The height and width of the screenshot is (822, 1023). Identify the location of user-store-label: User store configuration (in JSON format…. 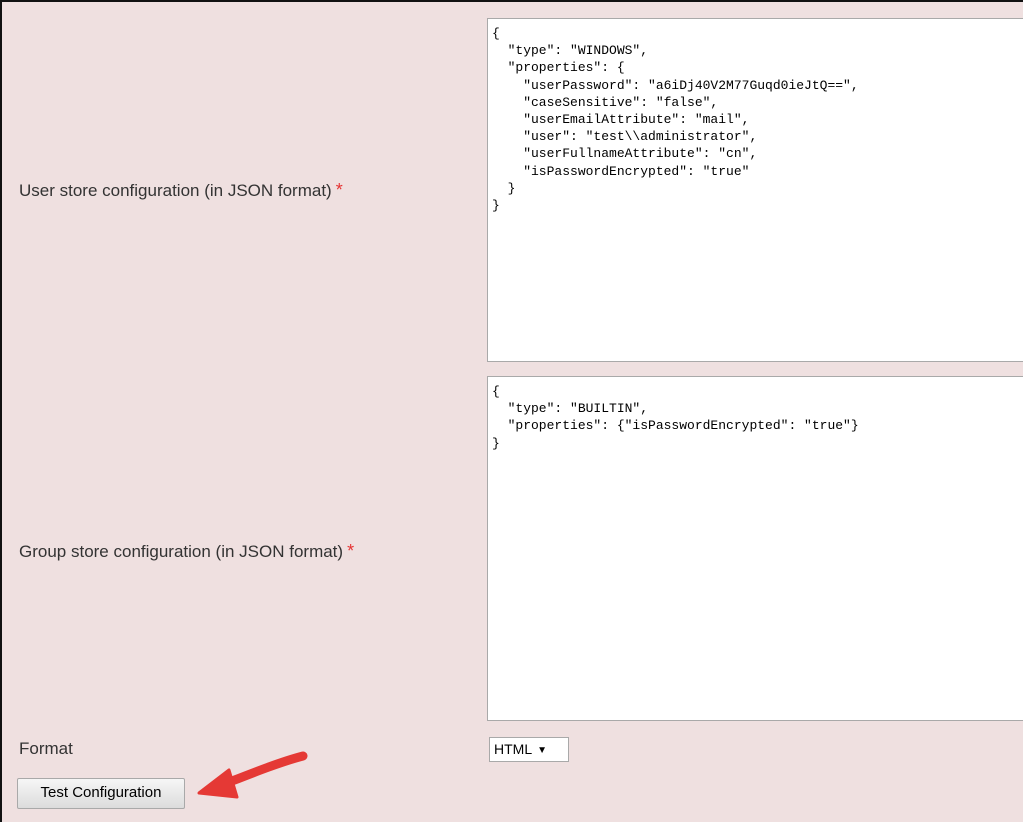
(181, 190).